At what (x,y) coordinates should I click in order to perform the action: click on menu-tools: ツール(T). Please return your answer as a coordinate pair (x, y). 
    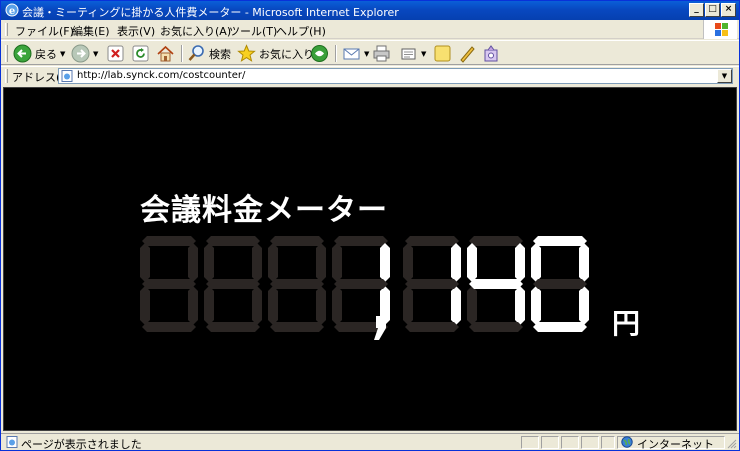
    Looking at the image, I should click on (253, 31).